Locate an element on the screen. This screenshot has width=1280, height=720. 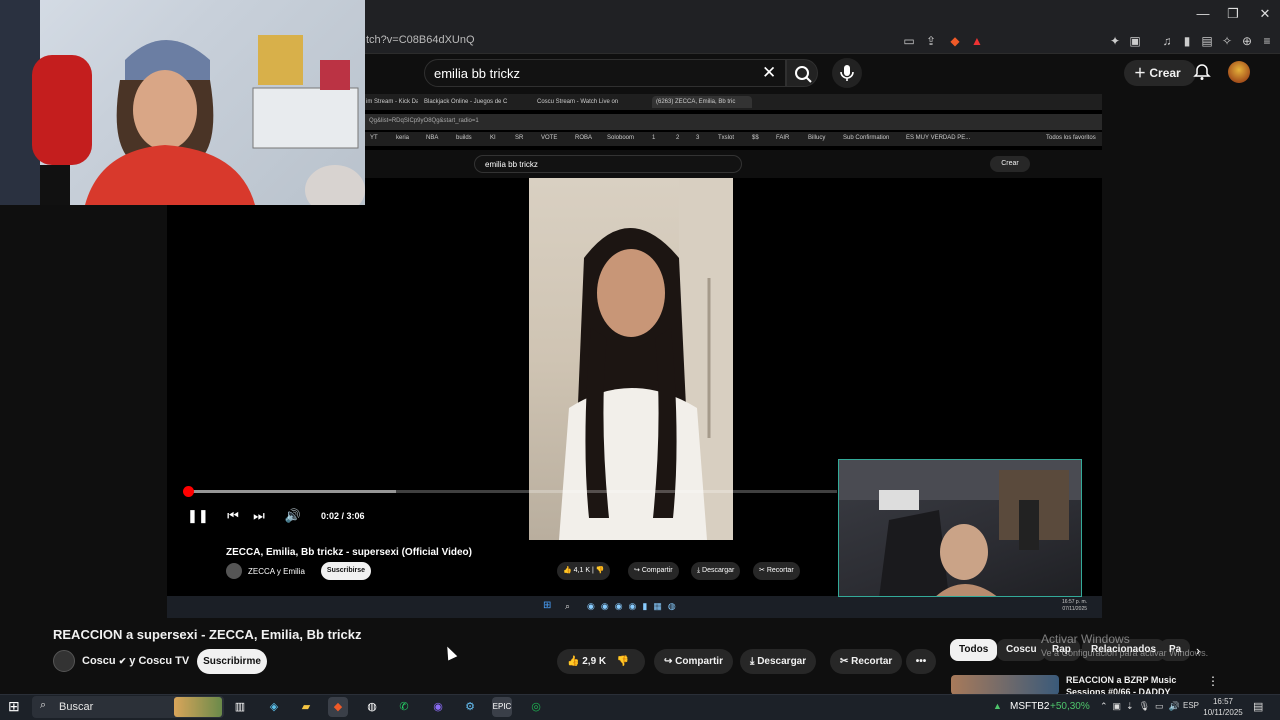
download-button: ⤓ Descargar is located at coordinates (778, 661).